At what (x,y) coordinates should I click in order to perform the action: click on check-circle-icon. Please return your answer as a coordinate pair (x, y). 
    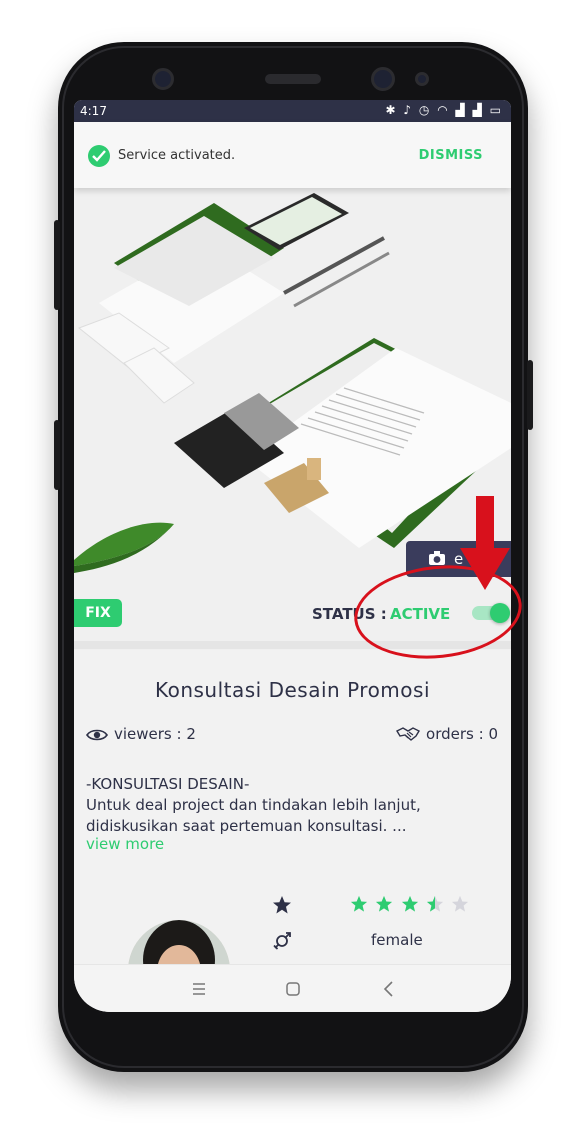
    Looking at the image, I should click on (99, 156).